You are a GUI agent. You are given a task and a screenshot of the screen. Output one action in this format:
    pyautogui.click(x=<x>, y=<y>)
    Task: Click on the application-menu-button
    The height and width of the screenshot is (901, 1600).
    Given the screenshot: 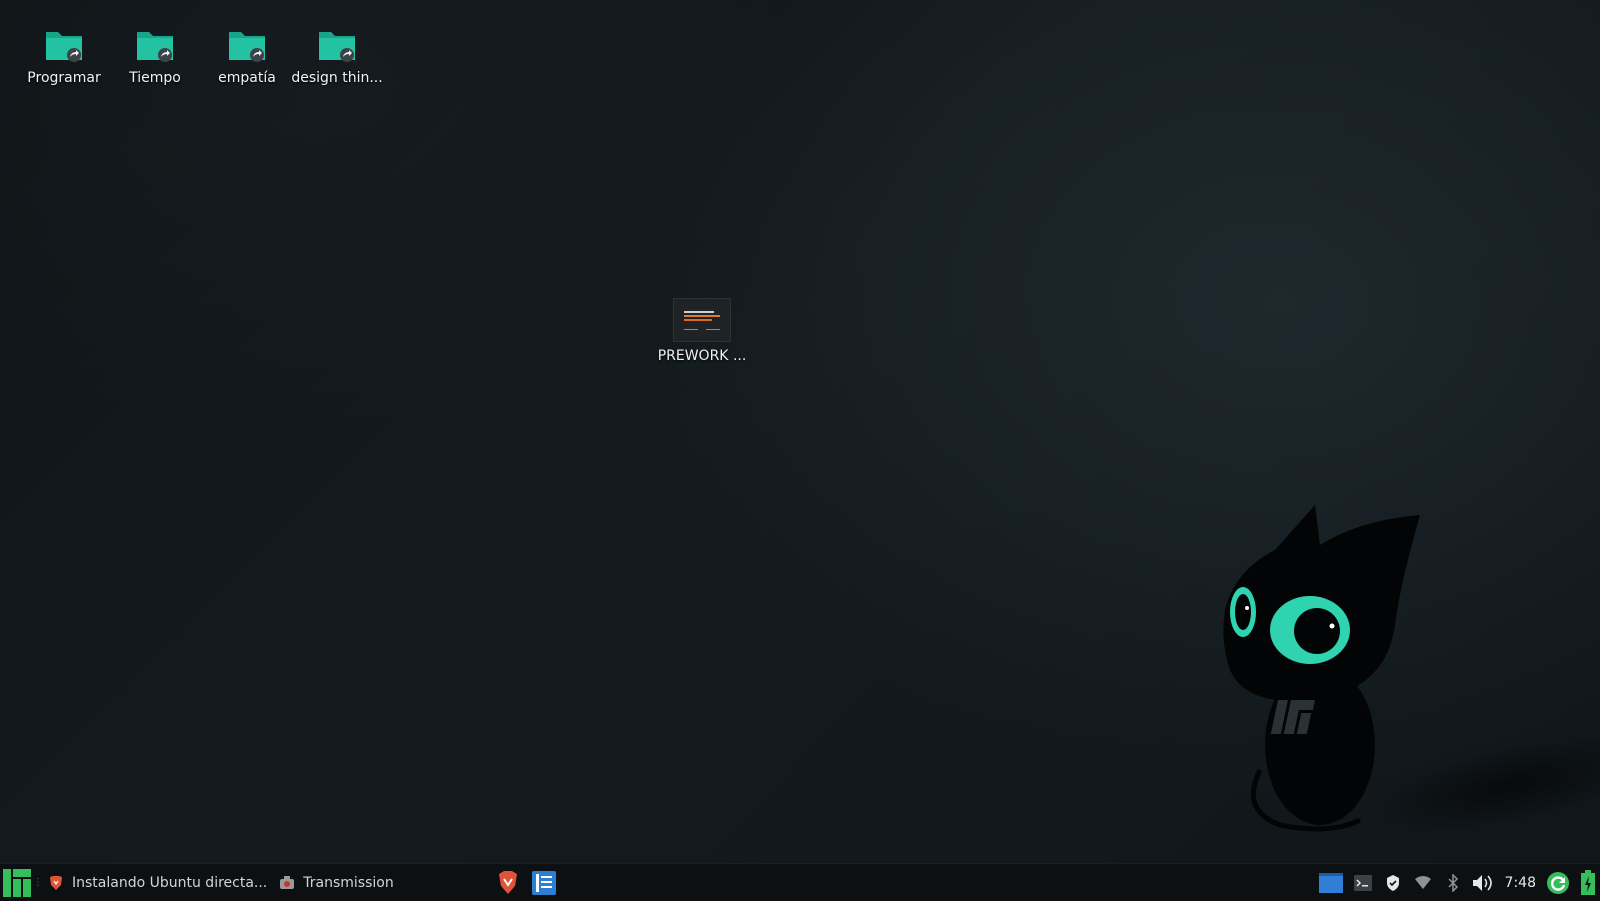 What is the action you would take?
    pyautogui.click(x=17, y=882)
    